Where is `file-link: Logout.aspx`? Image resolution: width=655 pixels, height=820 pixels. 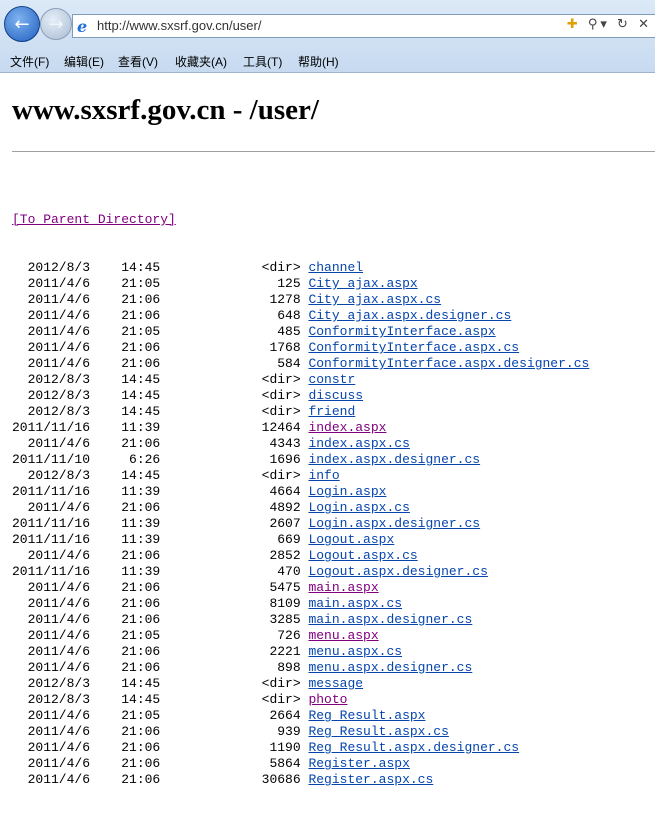 file-link: Logout.aspx is located at coordinates (351, 539).